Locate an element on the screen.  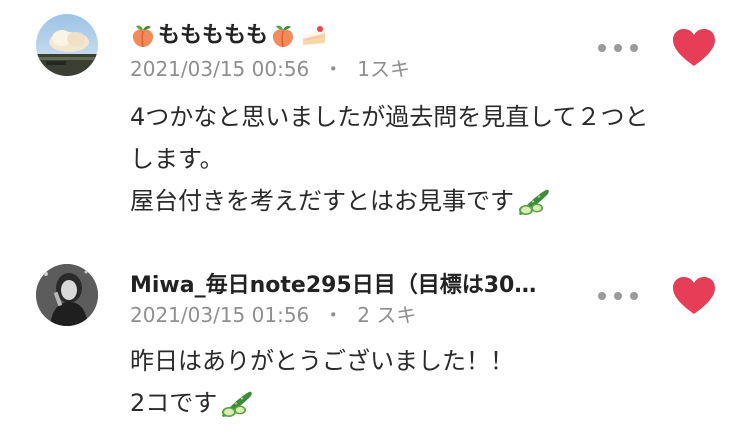
author-name: ももももも is located at coordinates (213, 35).